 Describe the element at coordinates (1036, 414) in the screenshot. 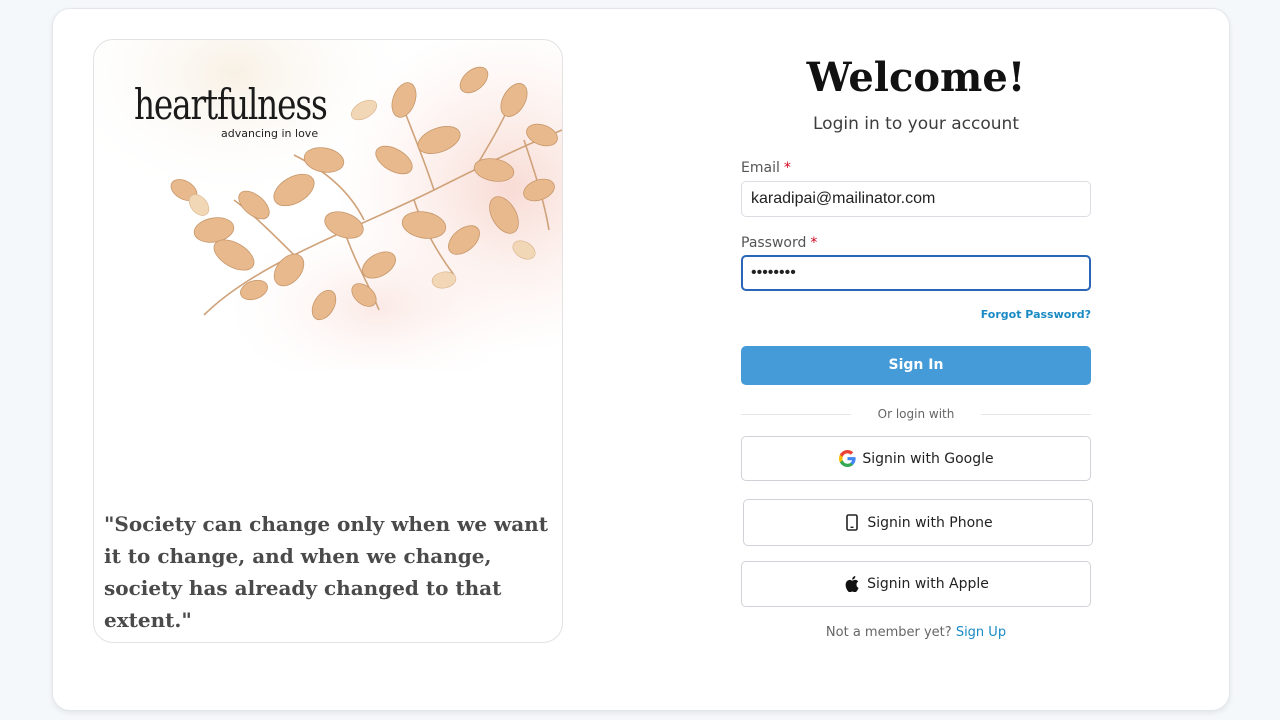

I see `divider-line-right` at that location.